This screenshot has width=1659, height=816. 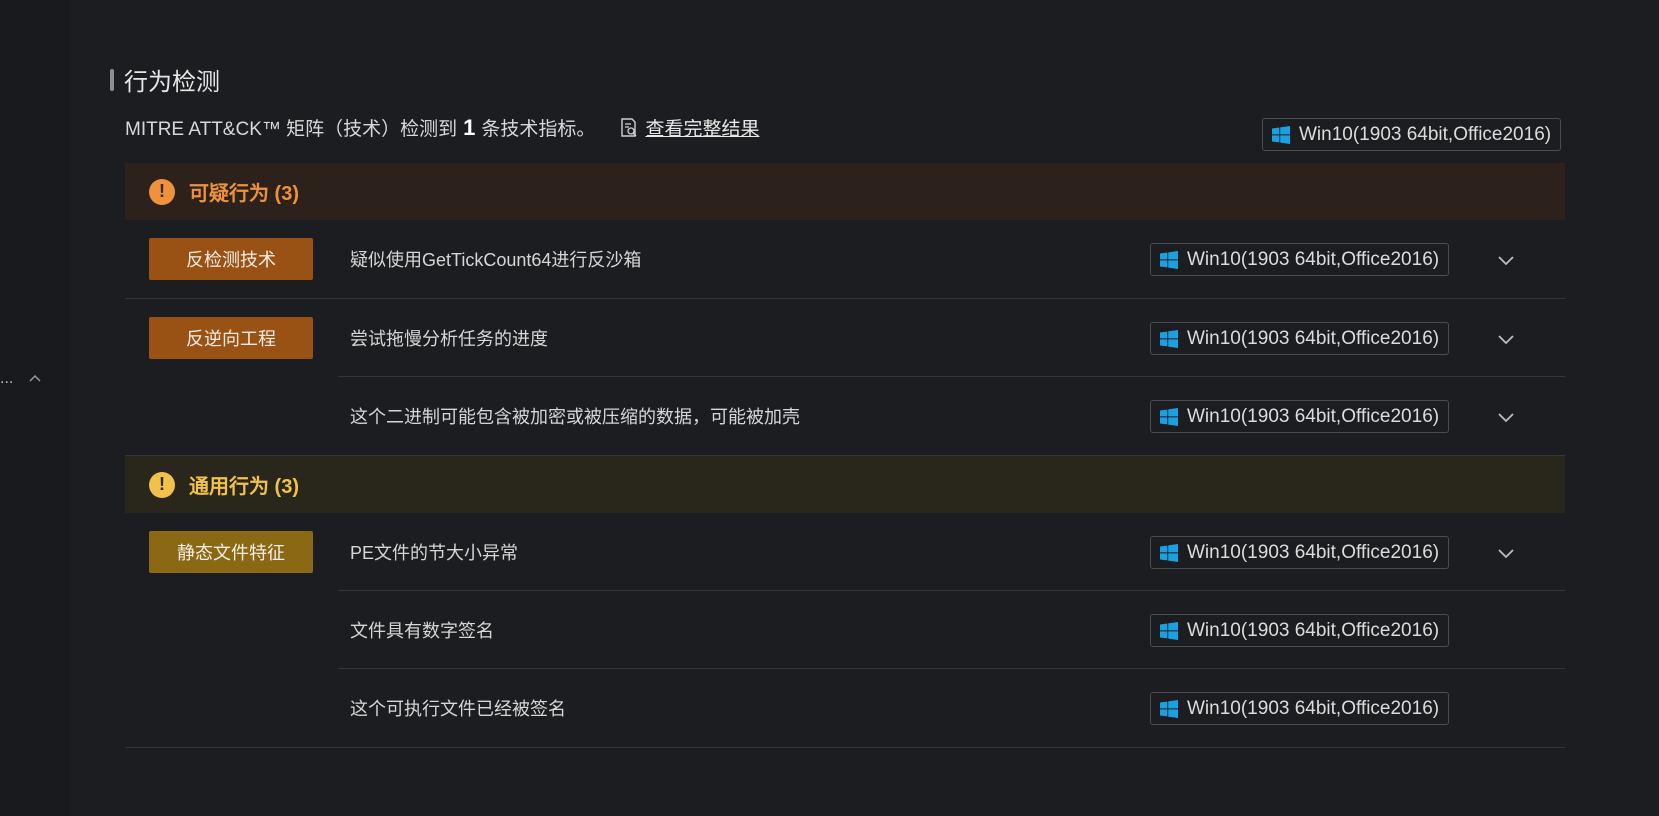 I want to click on behavior-description: 这个二进制可能包含被加密或被压缩的数据，可能被加壳, so click(x=575, y=417).